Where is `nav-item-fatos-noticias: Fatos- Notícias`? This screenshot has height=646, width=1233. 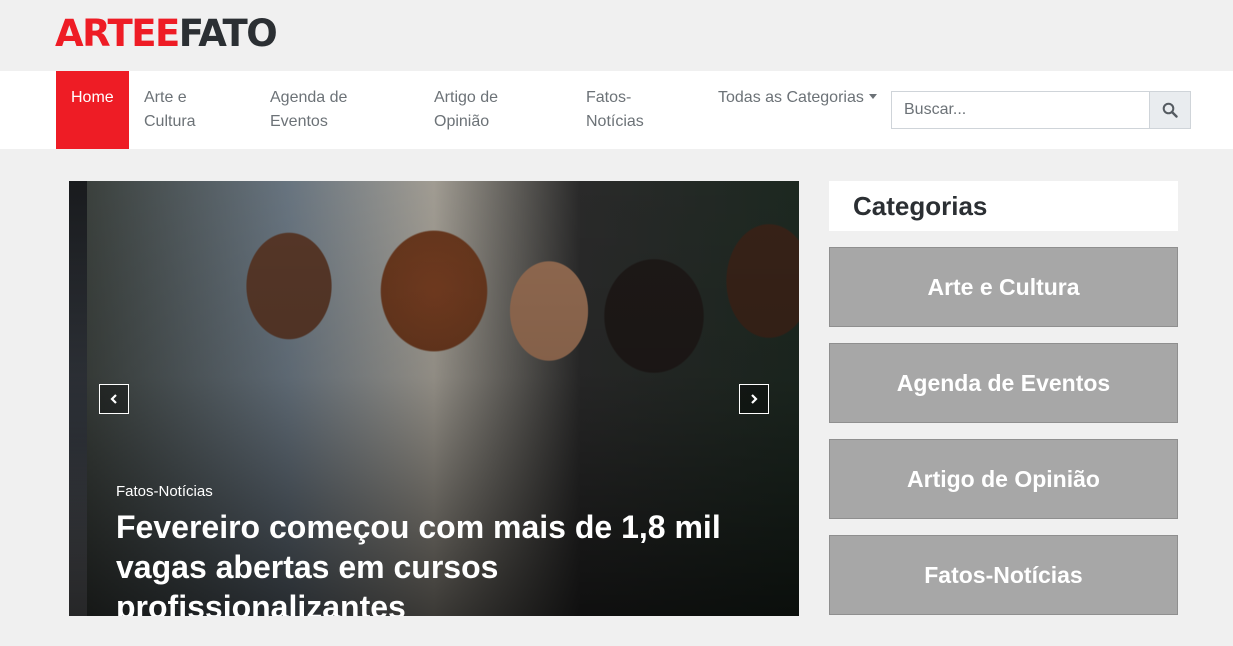 nav-item-fatos-noticias: Fatos- Notícias is located at coordinates (615, 110).